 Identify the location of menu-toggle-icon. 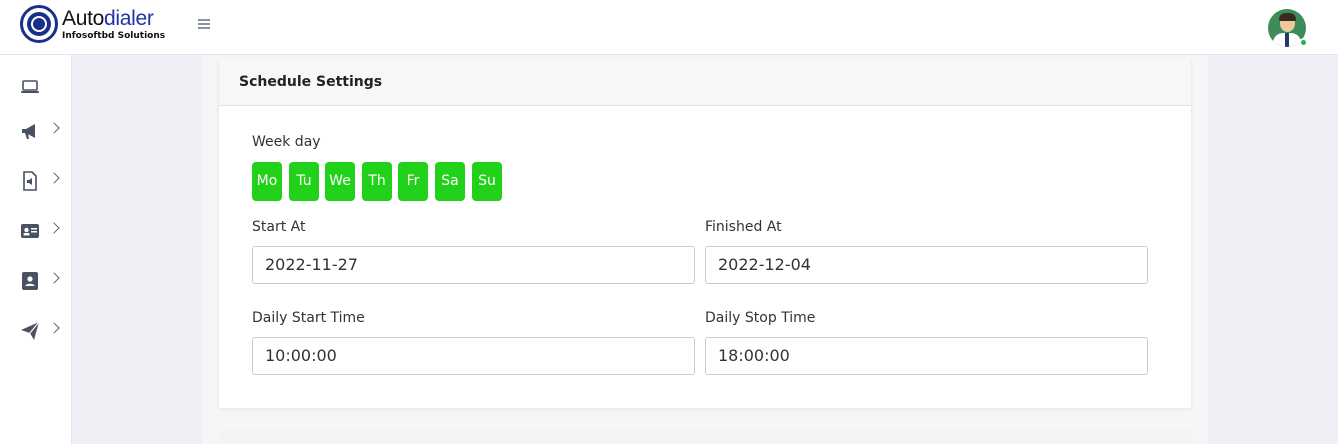
(205, 24).